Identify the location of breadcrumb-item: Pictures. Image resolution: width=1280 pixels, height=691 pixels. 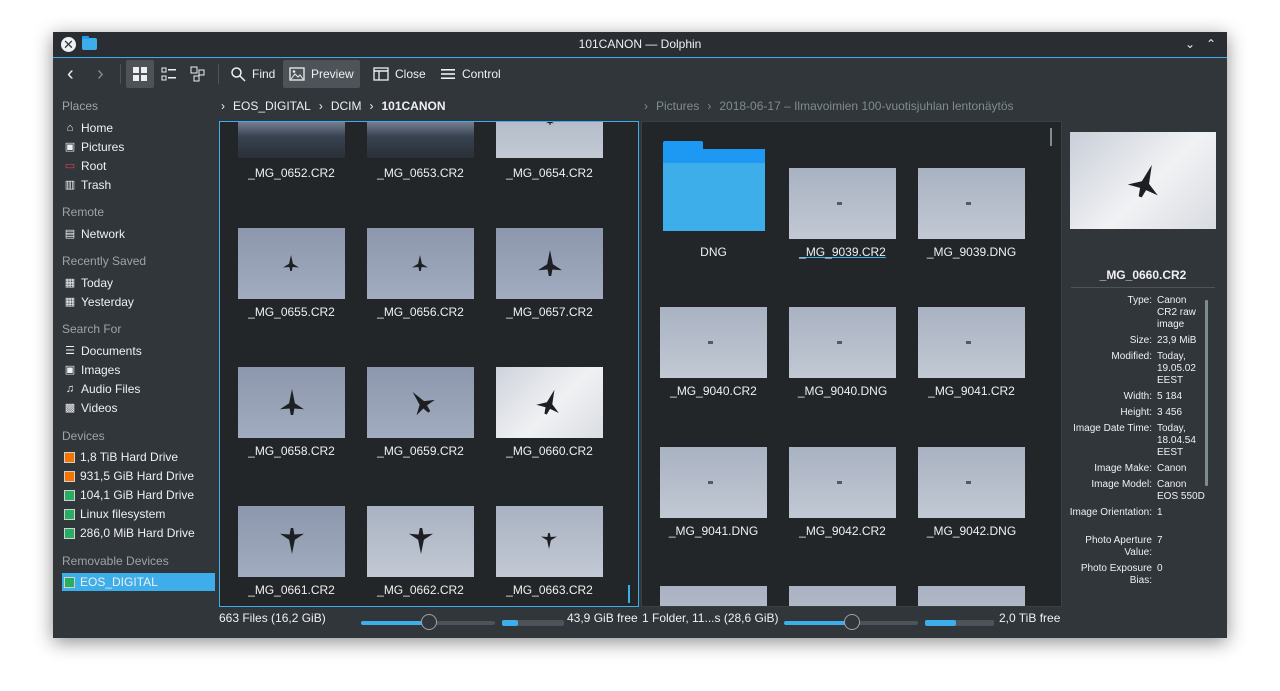
(677, 106).